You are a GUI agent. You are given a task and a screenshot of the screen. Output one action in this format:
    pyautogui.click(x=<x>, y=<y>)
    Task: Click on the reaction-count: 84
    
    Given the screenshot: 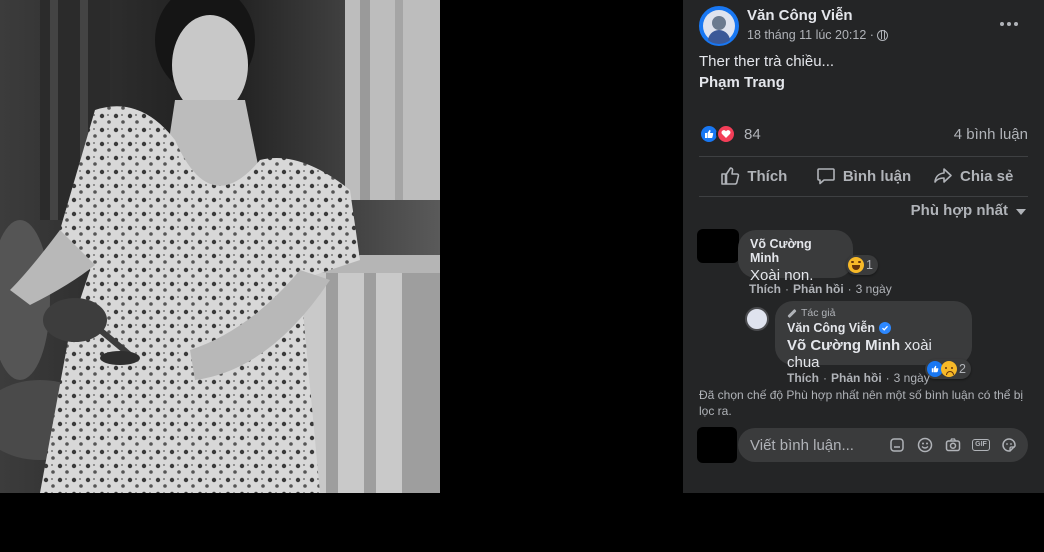 What is the action you would take?
    pyautogui.click(x=752, y=134)
    